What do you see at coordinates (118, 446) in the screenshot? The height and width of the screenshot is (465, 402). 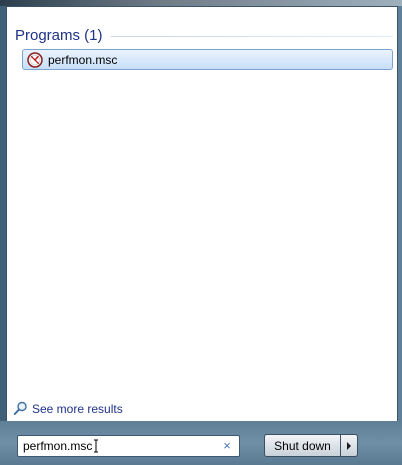 I see `search-input` at bounding box center [118, 446].